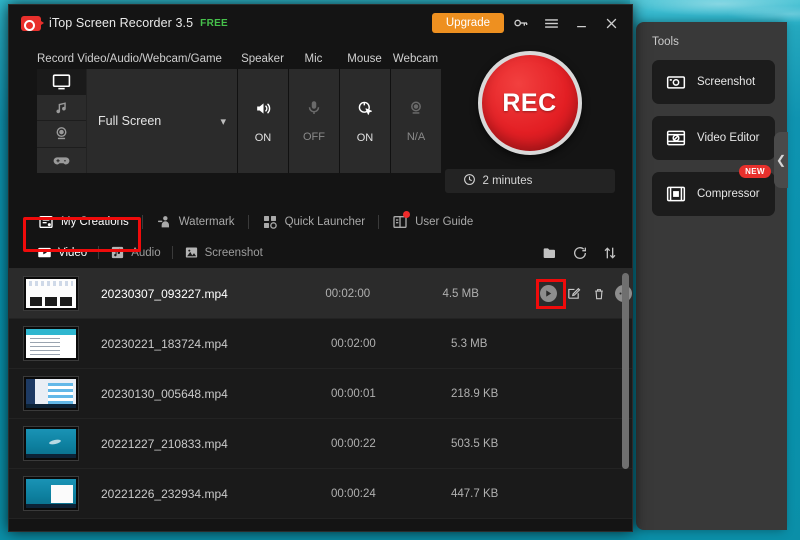 This screenshot has width=800, height=540. What do you see at coordinates (191, 252) in the screenshot?
I see `screenshot-icon` at bounding box center [191, 252].